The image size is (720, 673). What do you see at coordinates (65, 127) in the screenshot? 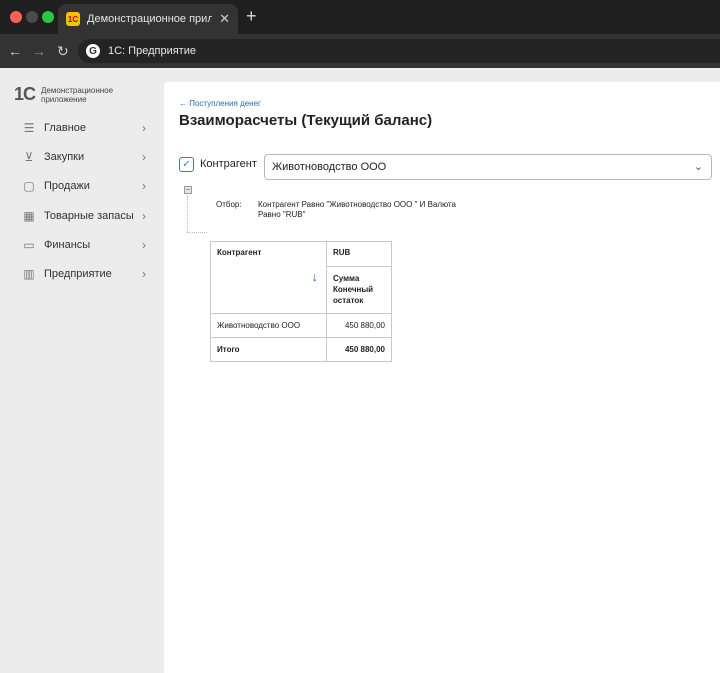
I see `sidebar-item-label: Главное` at bounding box center [65, 127].